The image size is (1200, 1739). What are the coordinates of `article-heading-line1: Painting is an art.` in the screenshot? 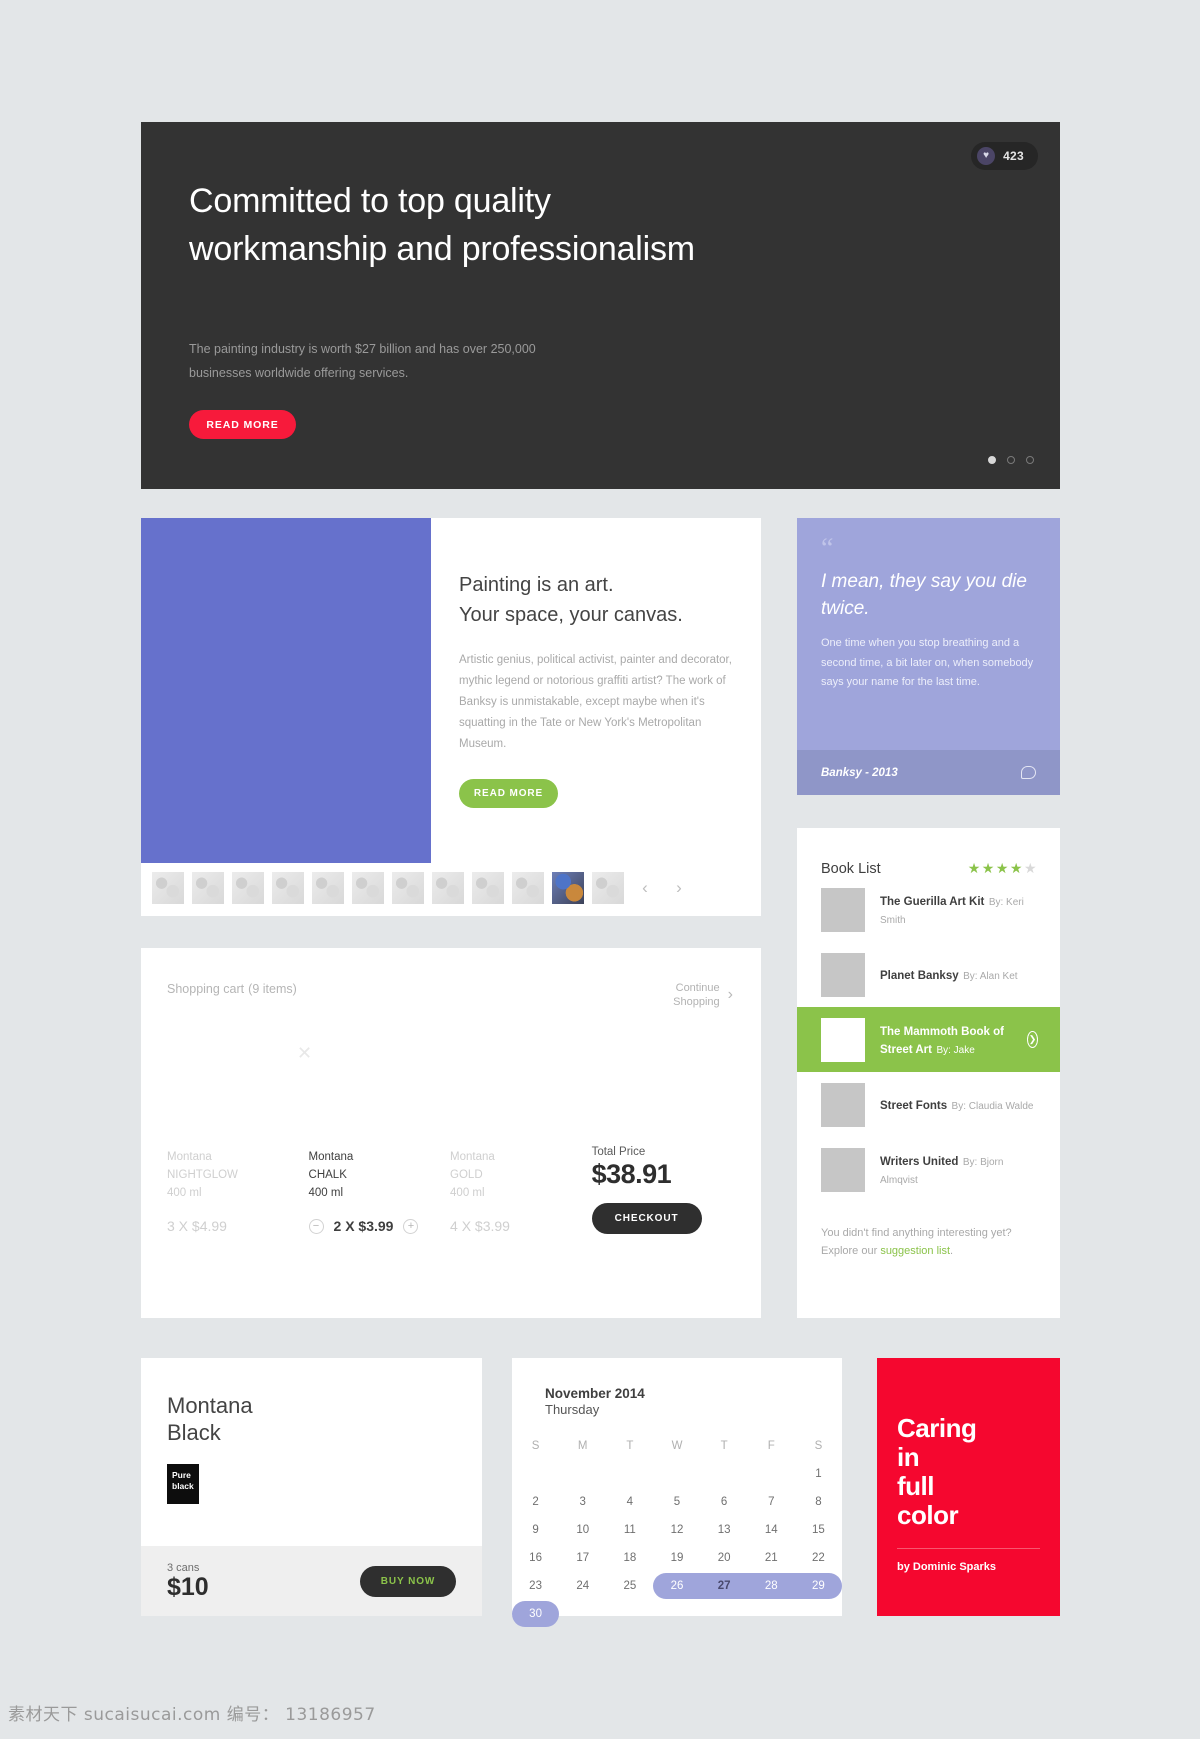 It's located at (536, 585).